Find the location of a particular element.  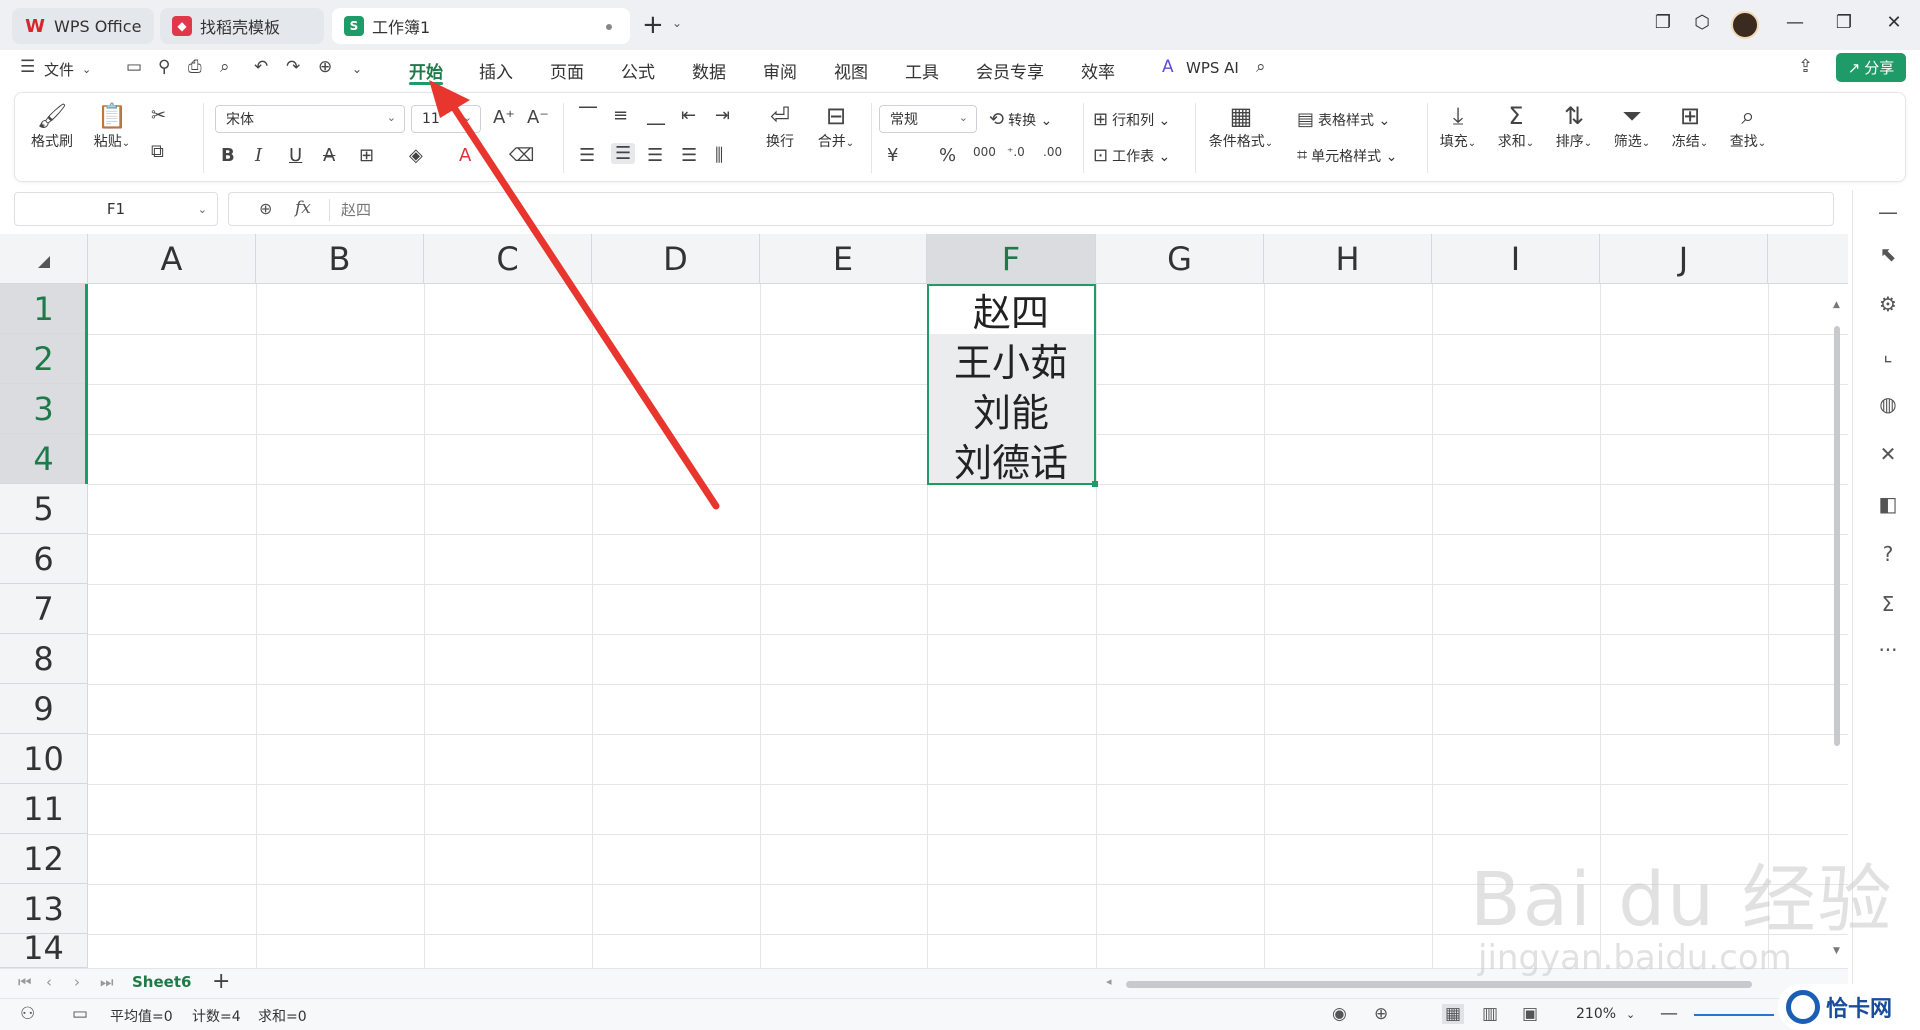

save-icon: ▭ is located at coordinates (134, 67).